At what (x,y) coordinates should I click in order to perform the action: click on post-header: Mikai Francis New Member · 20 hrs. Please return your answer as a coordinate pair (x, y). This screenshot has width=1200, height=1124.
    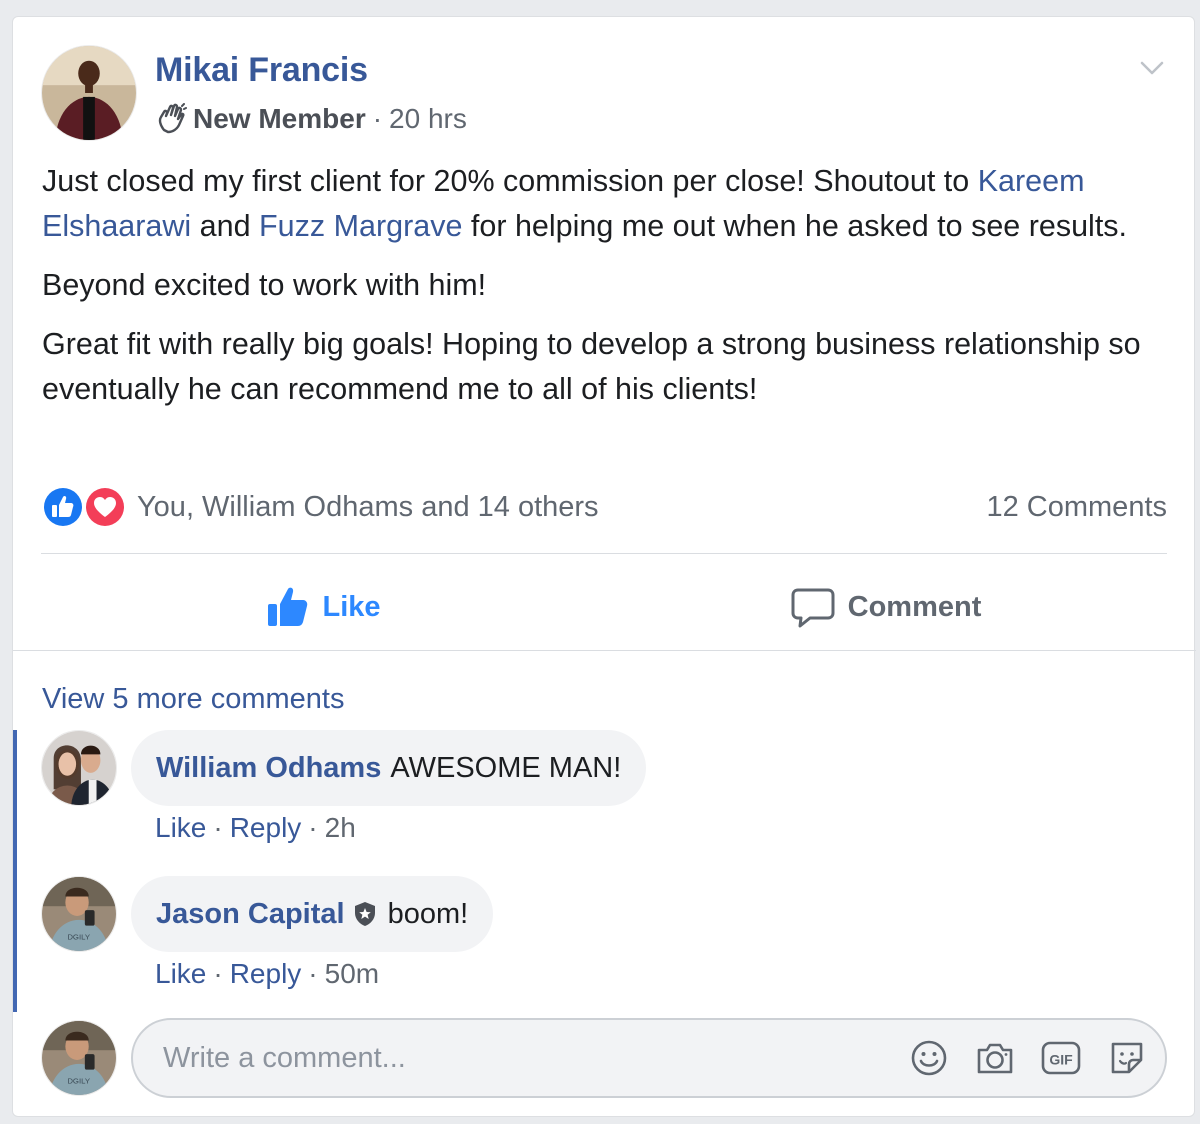
    Looking at the image, I should click on (611, 95).